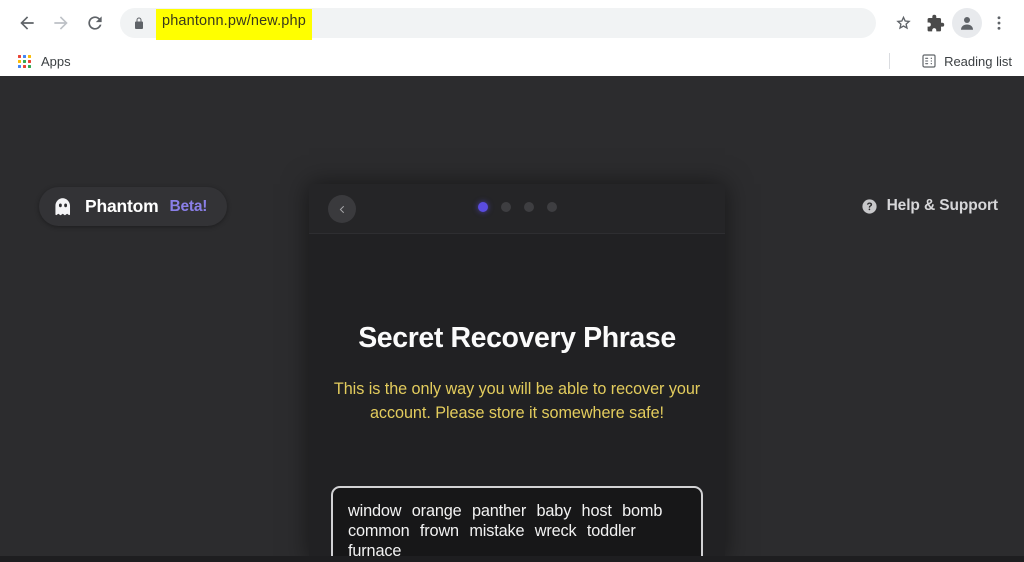 This screenshot has width=1024, height=562. I want to click on text-cursor-icon, so click(512, 559).